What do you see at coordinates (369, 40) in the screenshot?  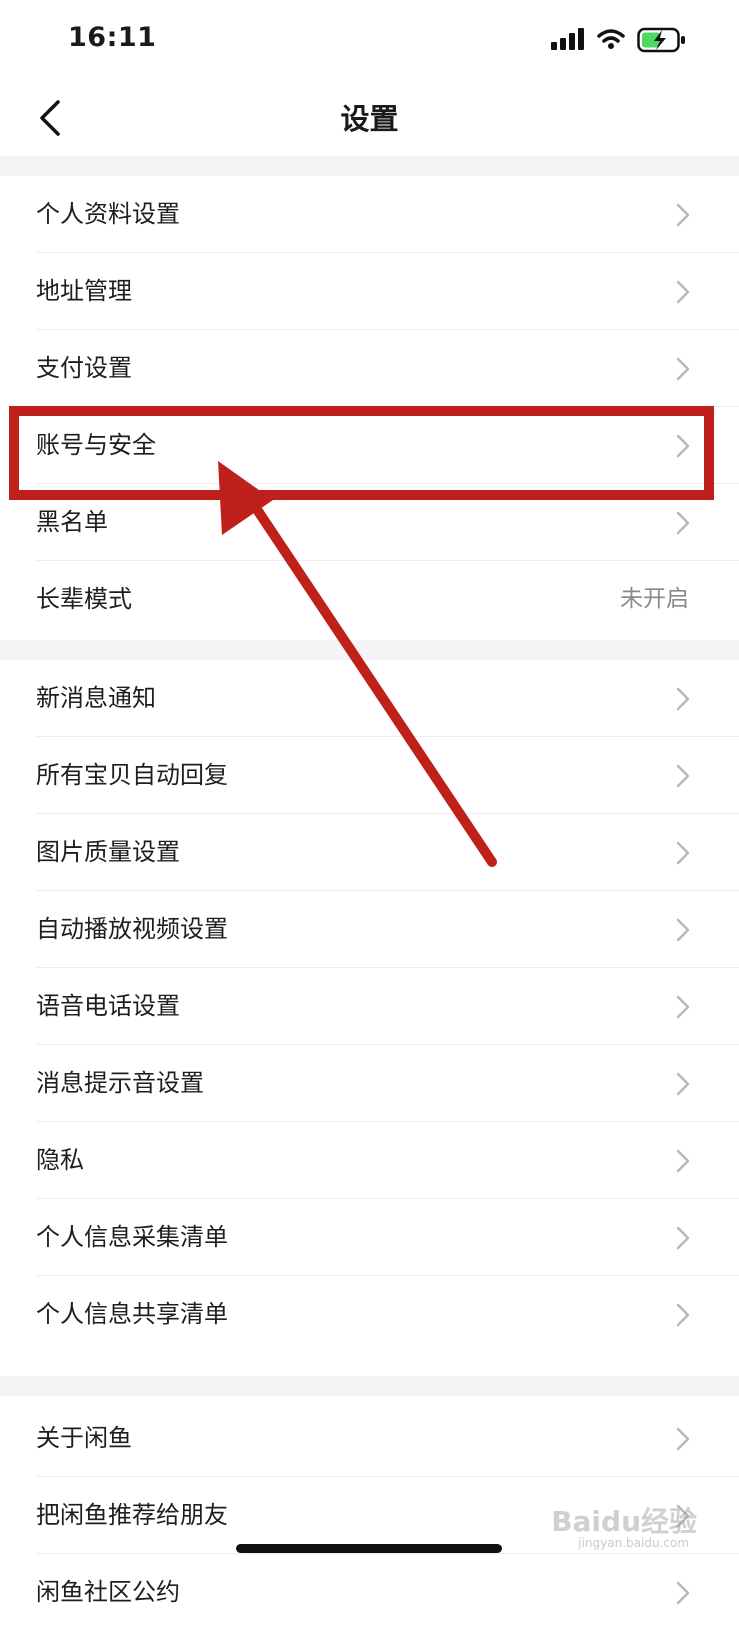 I see `status-bar: 16:11` at bounding box center [369, 40].